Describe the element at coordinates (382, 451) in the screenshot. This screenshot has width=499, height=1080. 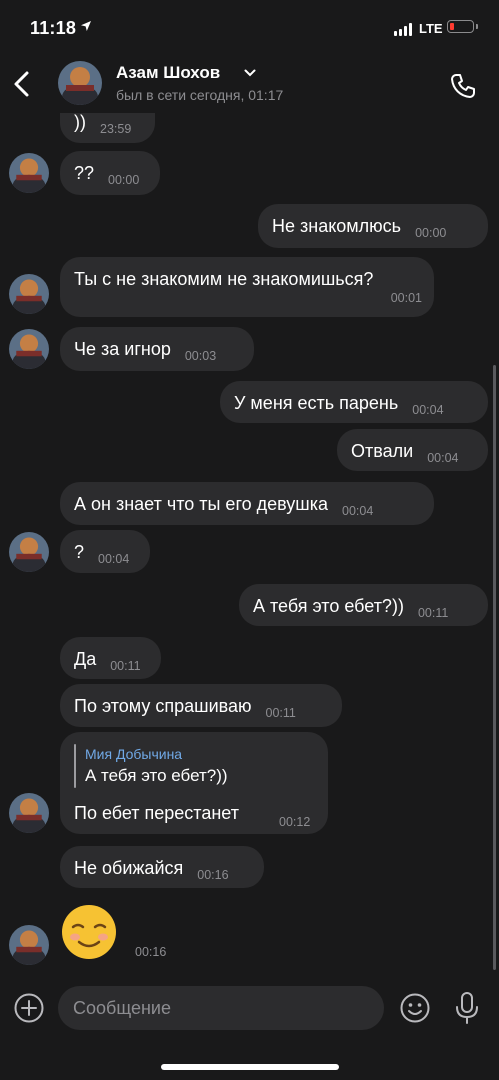
I see `message-text: Отвали` at that location.